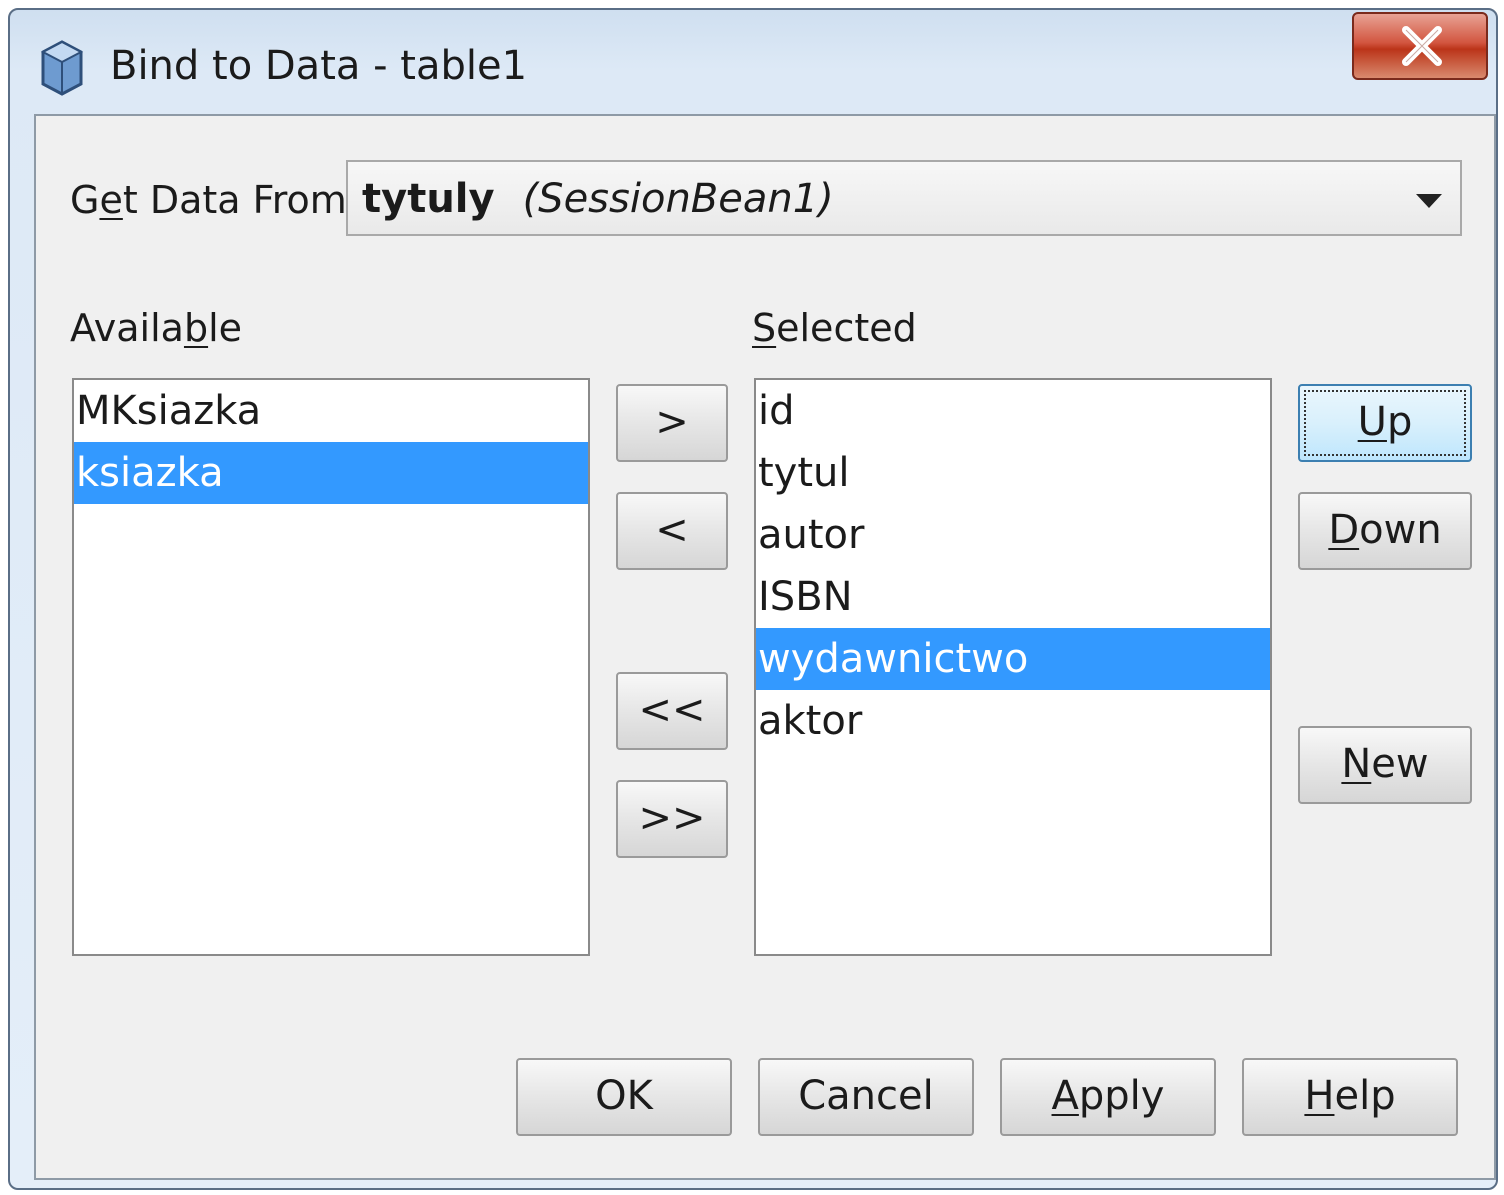  I want to click on ok-button: OK, so click(624, 1097).